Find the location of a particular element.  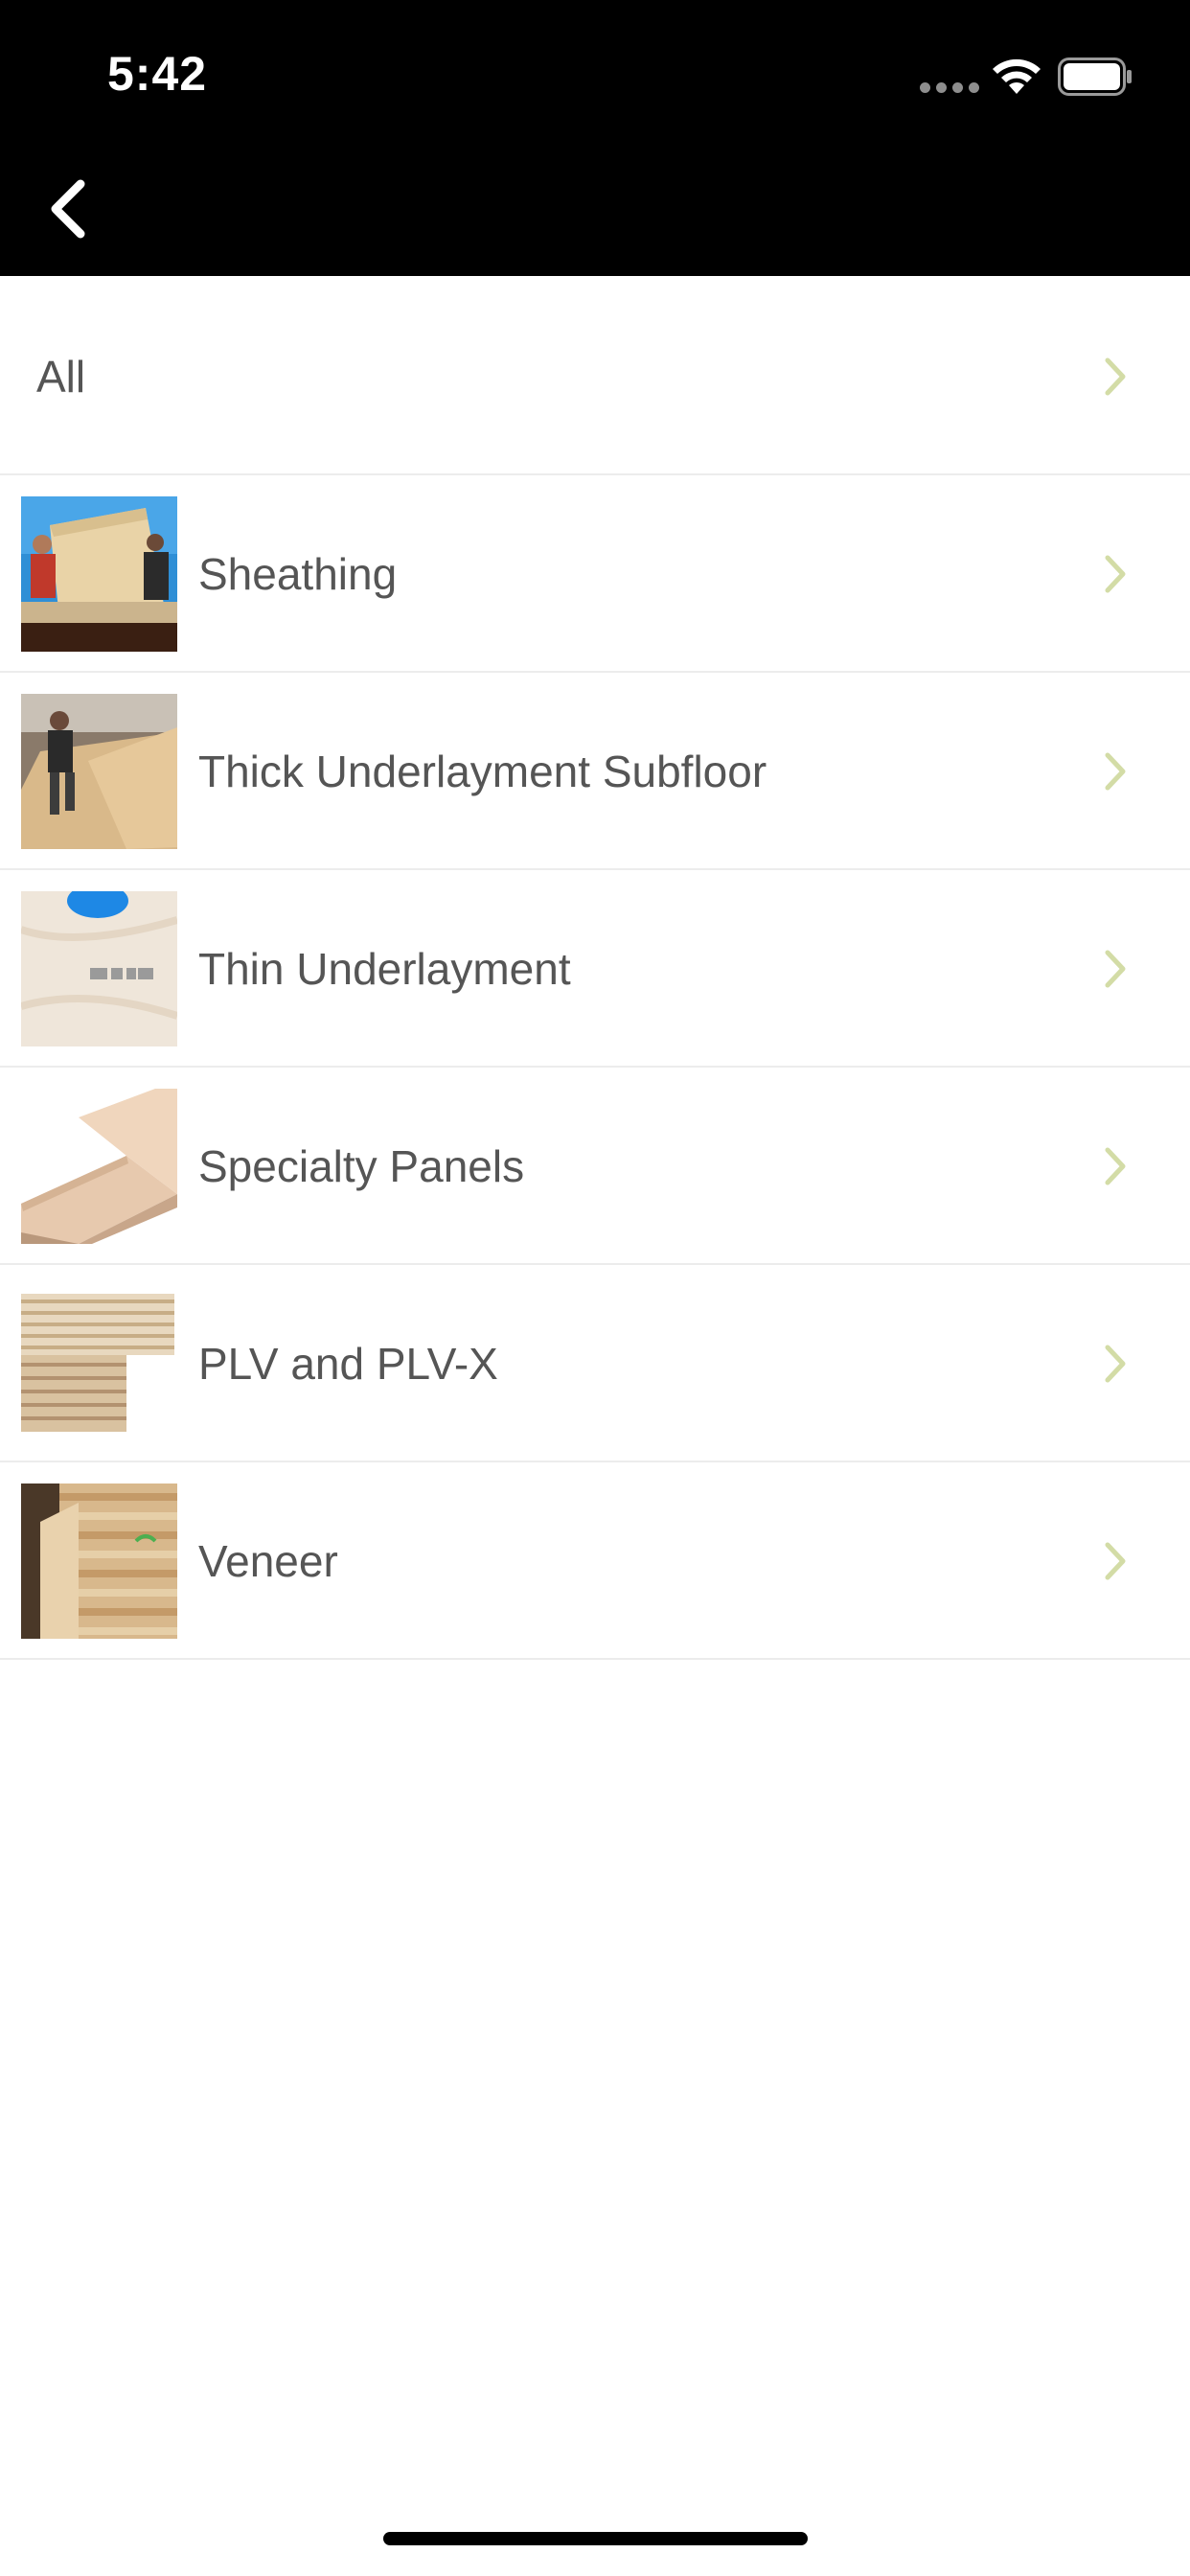

list-item-label: PLV and PLV-X is located at coordinates (348, 1364).